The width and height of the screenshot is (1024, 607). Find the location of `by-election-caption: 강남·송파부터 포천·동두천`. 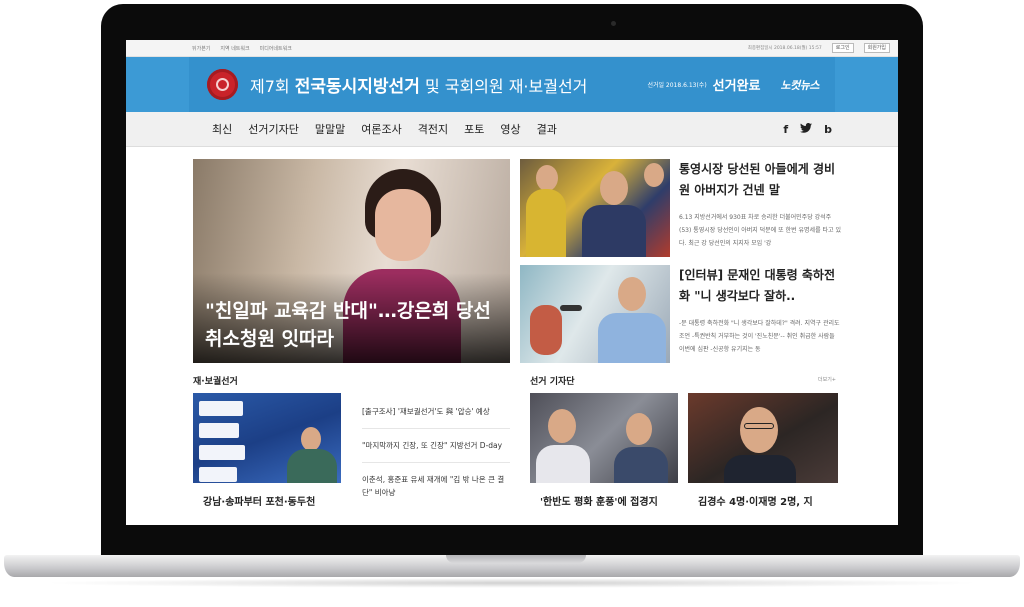

by-election-caption: 강남·송파부터 포천·동두천 is located at coordinates (267, 500).